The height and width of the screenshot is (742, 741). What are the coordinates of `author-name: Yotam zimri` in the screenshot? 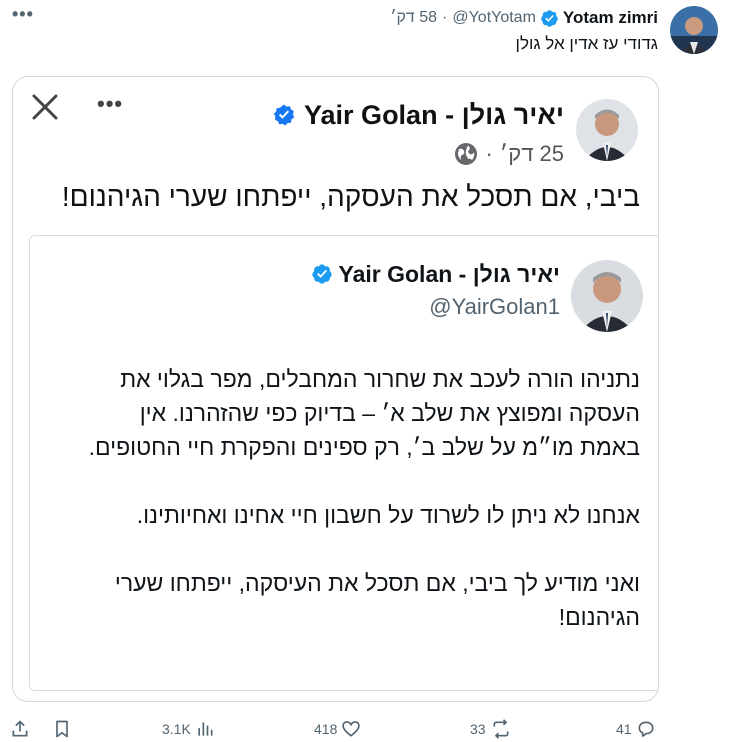 It's located at (610, 18).